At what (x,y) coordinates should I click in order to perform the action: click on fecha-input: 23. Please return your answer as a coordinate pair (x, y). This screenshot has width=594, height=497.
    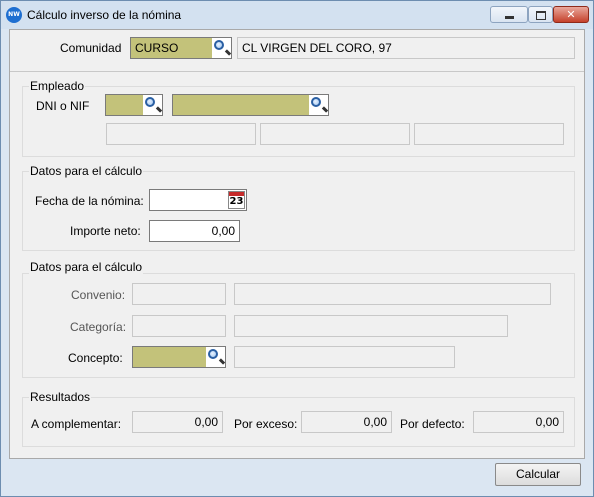
    Looking at the image, I should click on (198, 200).